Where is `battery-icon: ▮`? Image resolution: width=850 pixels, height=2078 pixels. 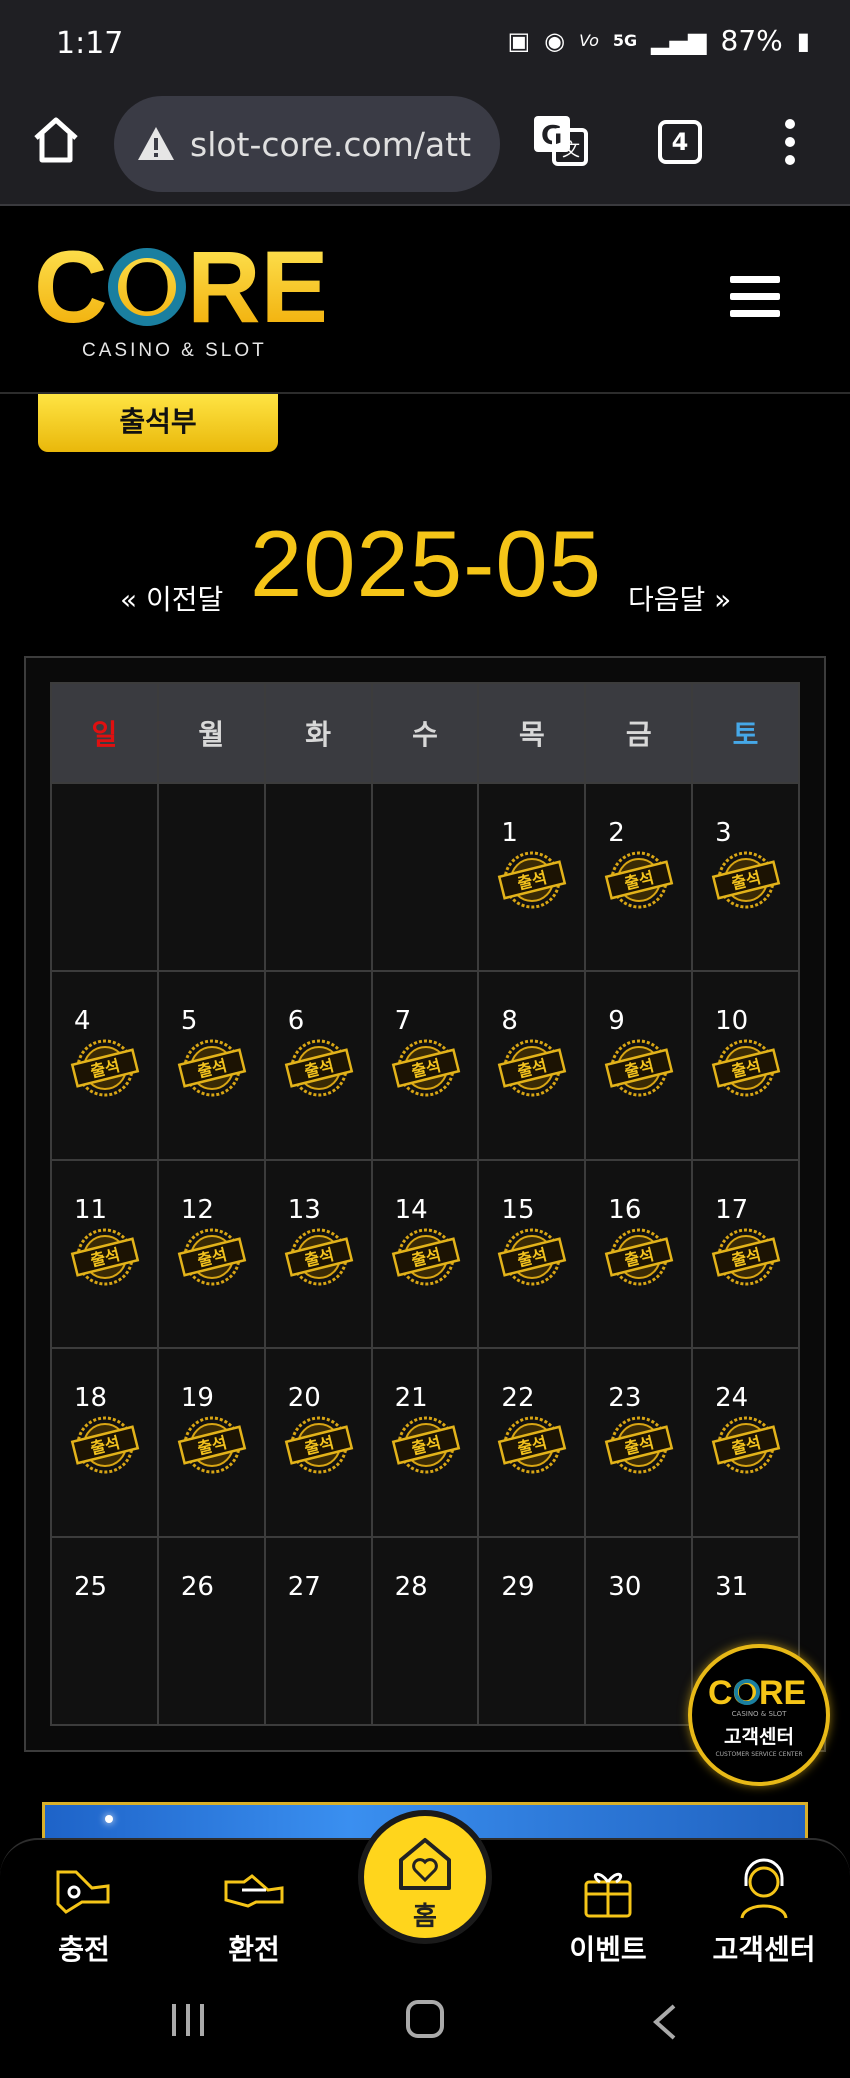
battery-icon: ▮ is located at coordinates (803, 40).